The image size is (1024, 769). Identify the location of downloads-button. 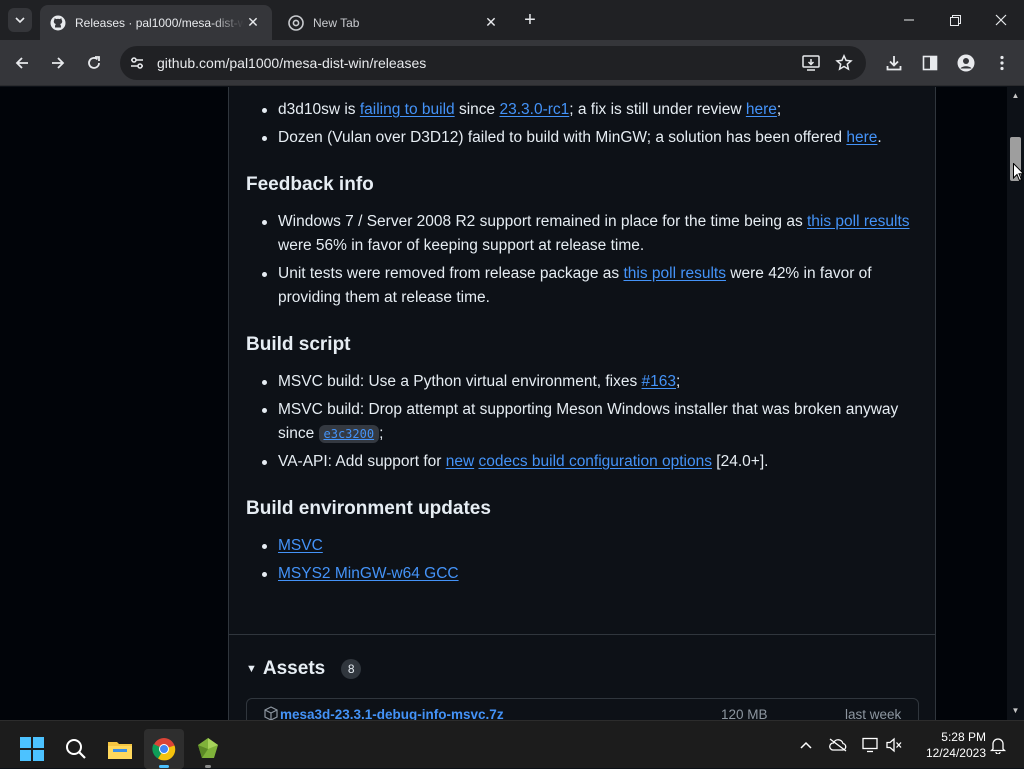
(894, 63).